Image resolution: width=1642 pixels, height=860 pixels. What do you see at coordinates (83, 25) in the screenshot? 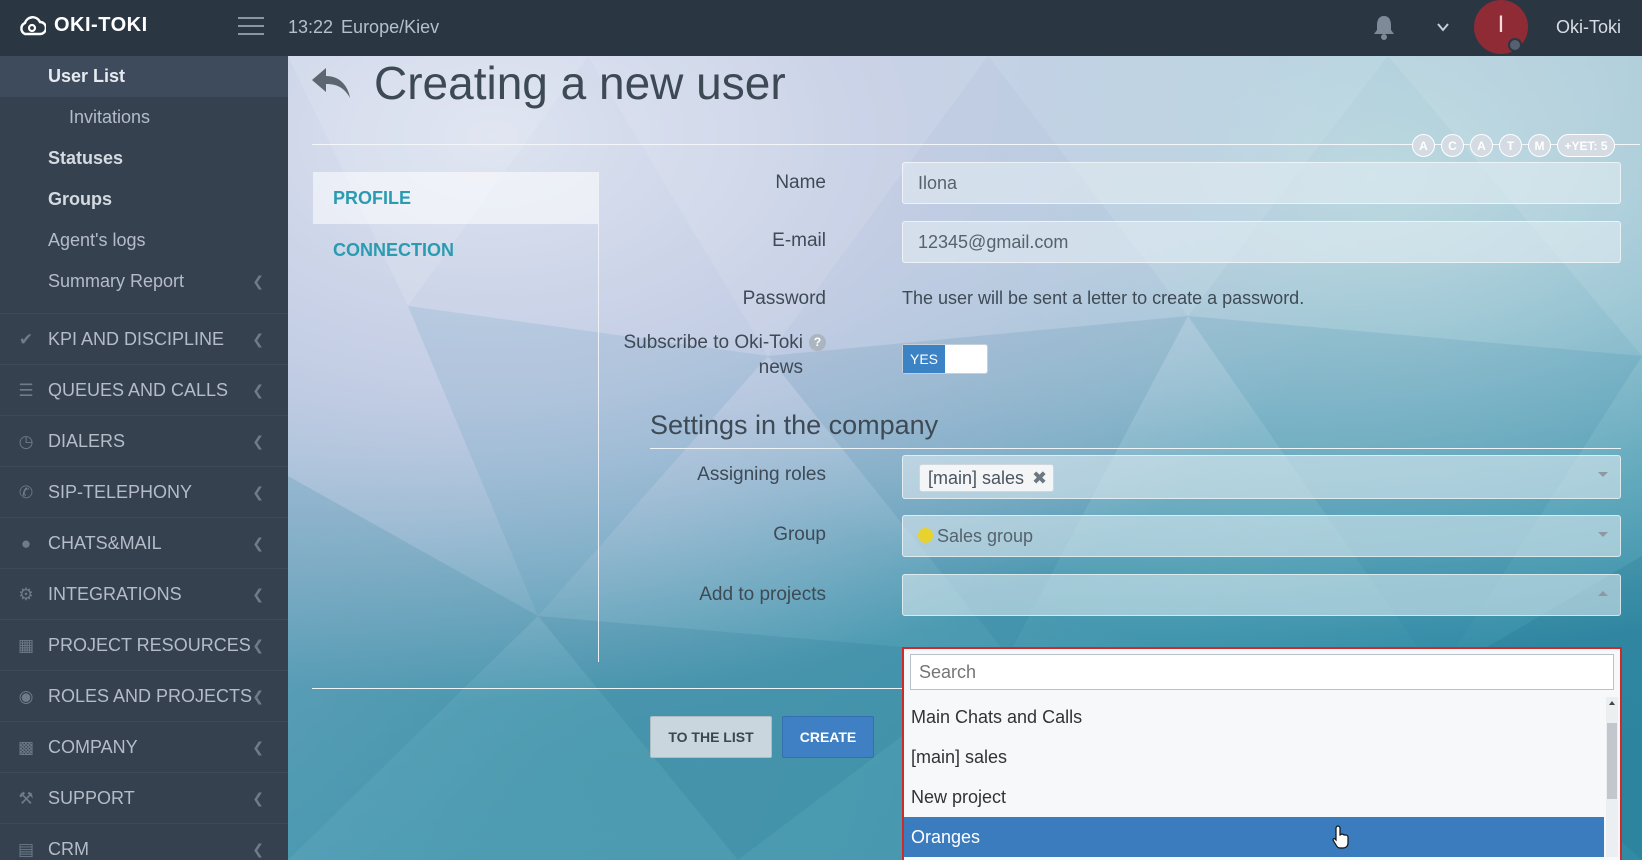
I see `logo: OKI-TOKI` at bounding box center [83, 25].